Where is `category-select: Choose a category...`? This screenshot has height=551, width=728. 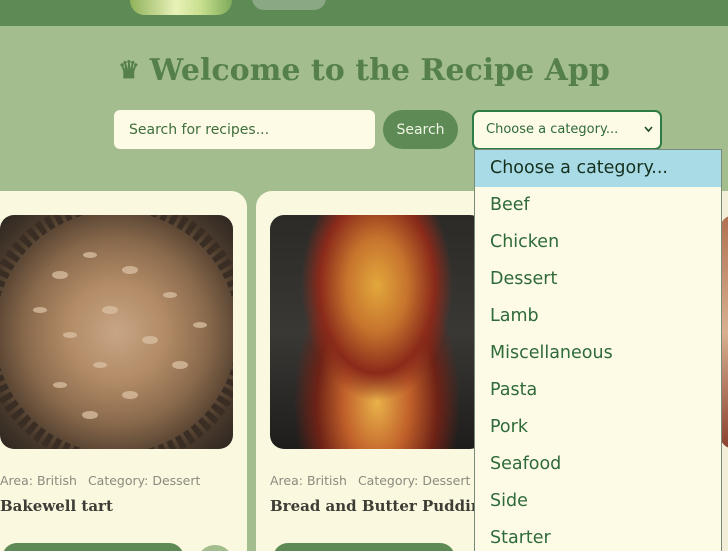 category-select: Choose a category... is located at coordinates (567, 130).